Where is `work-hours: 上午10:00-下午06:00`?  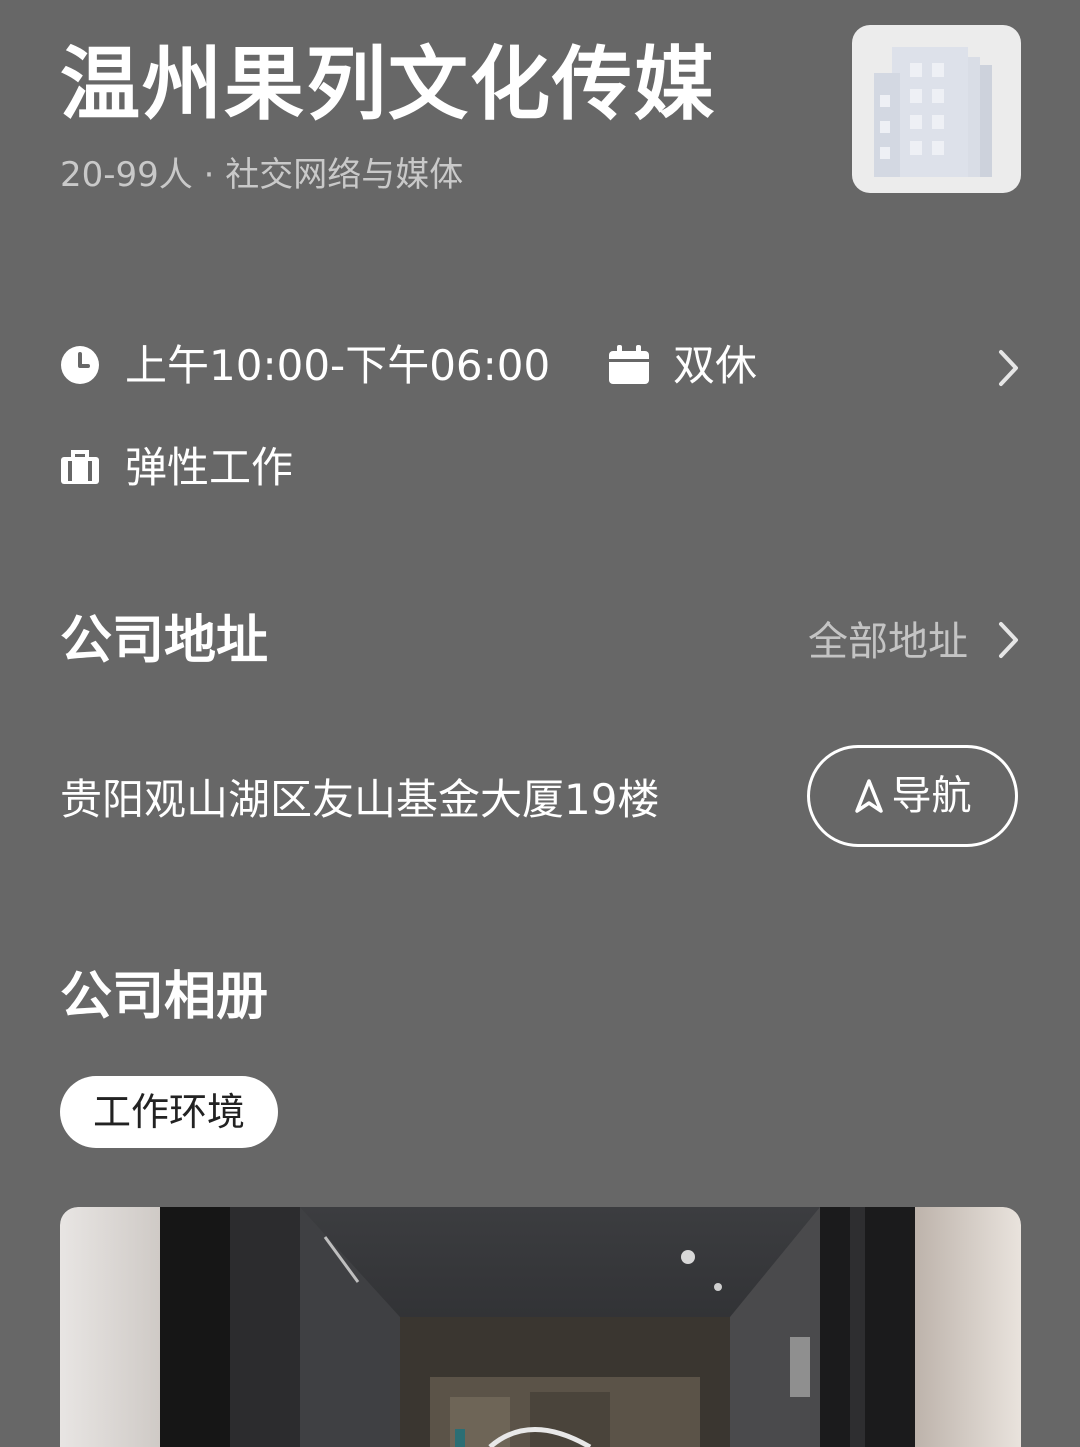 work-hours: 上午10:00-下午06:00 is located at coordinates (338, 365).